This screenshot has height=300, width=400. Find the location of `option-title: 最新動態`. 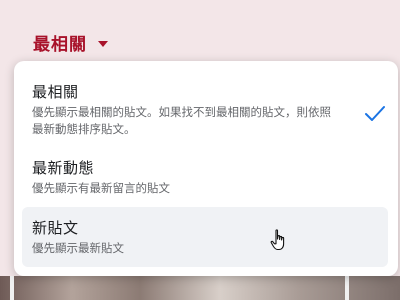

option-title: 最新動態 is located at coordinates (63, 168).